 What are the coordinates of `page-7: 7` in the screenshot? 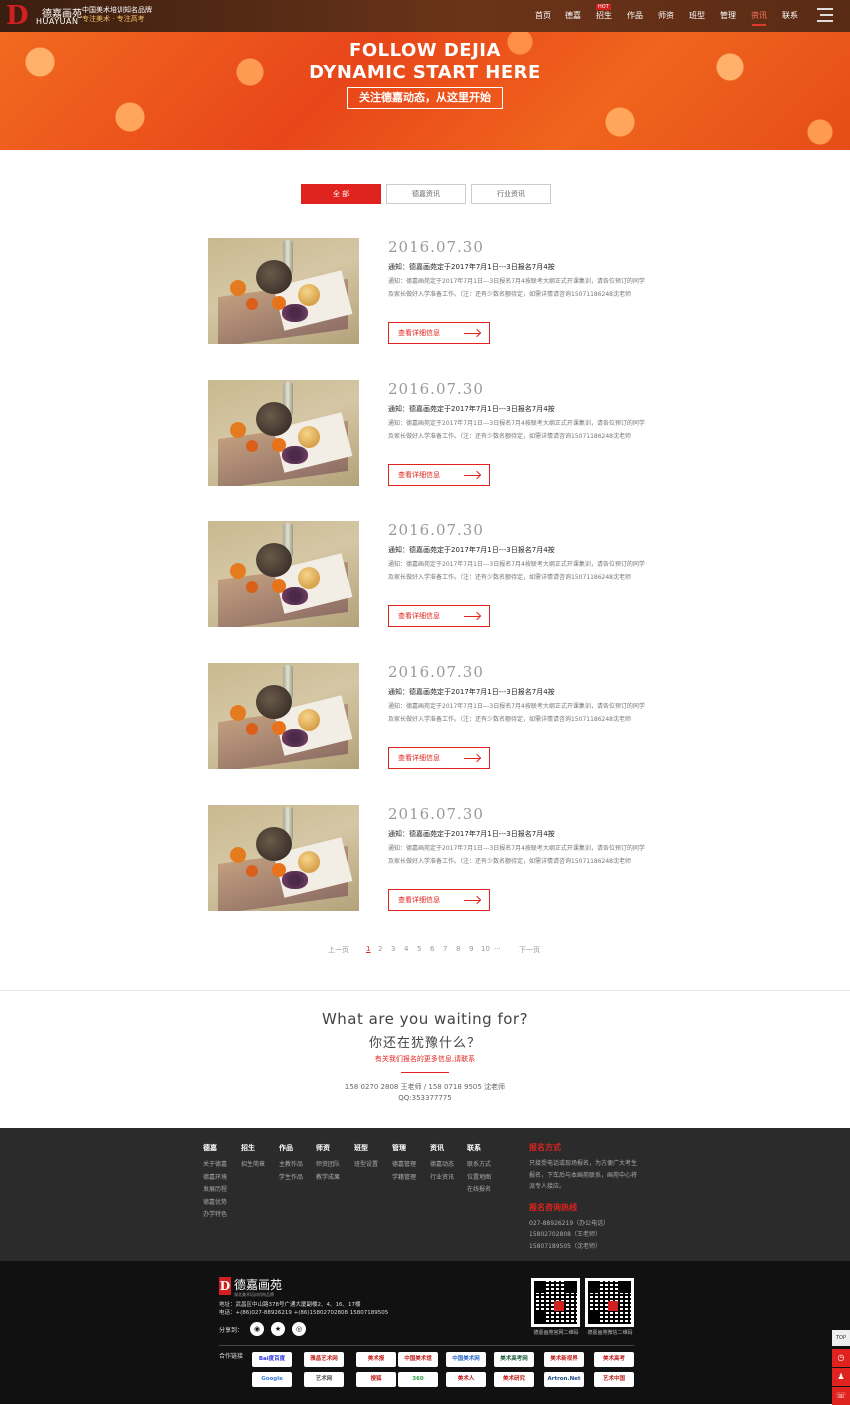 It's located at (445, 949).